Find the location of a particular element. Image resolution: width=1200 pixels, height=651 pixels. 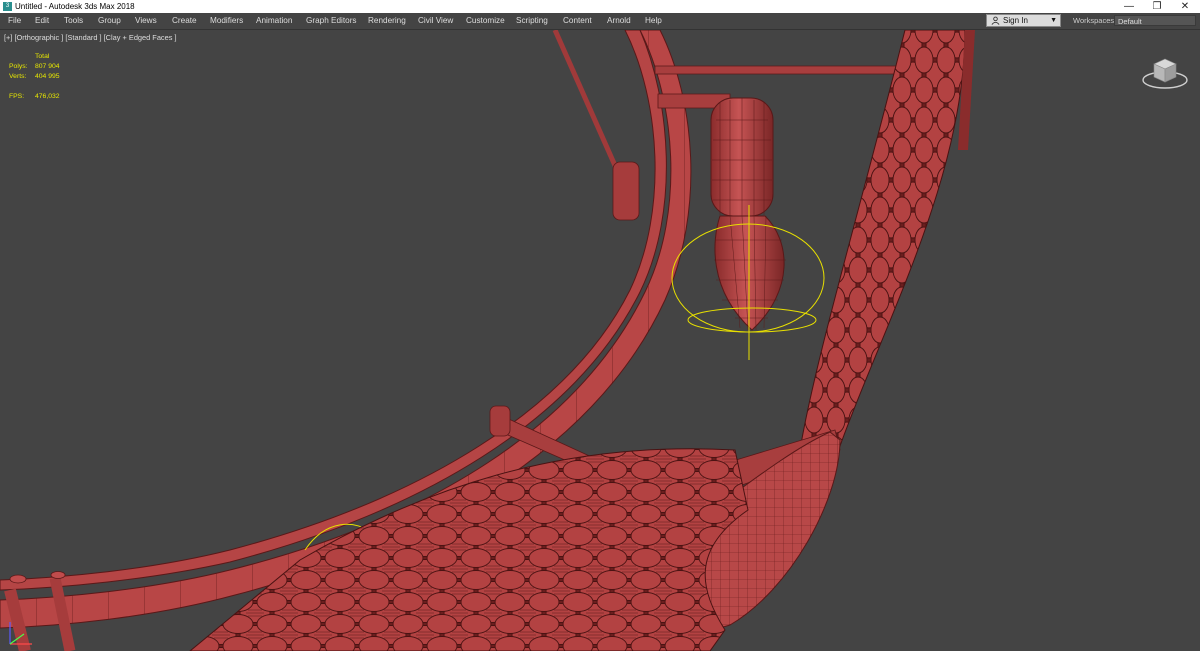

title-bar: 3 Untitled - Autodesk 3ds Max 2018 — ❐ ✕ is located at coordinates (600, 6).